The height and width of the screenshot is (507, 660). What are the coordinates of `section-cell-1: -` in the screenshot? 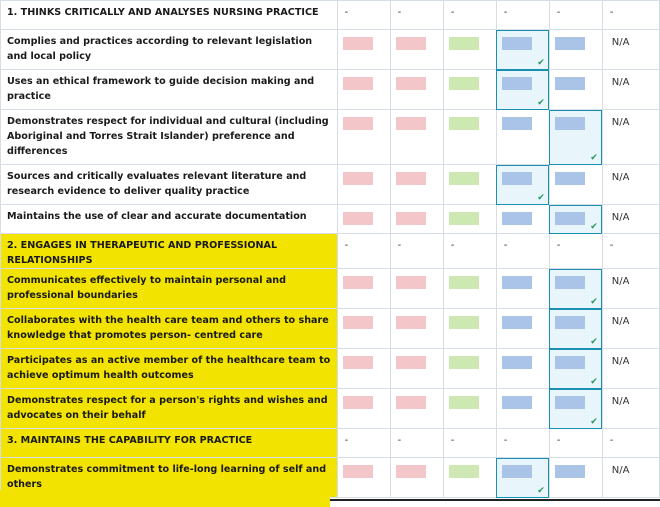 It's located at (363, 15).